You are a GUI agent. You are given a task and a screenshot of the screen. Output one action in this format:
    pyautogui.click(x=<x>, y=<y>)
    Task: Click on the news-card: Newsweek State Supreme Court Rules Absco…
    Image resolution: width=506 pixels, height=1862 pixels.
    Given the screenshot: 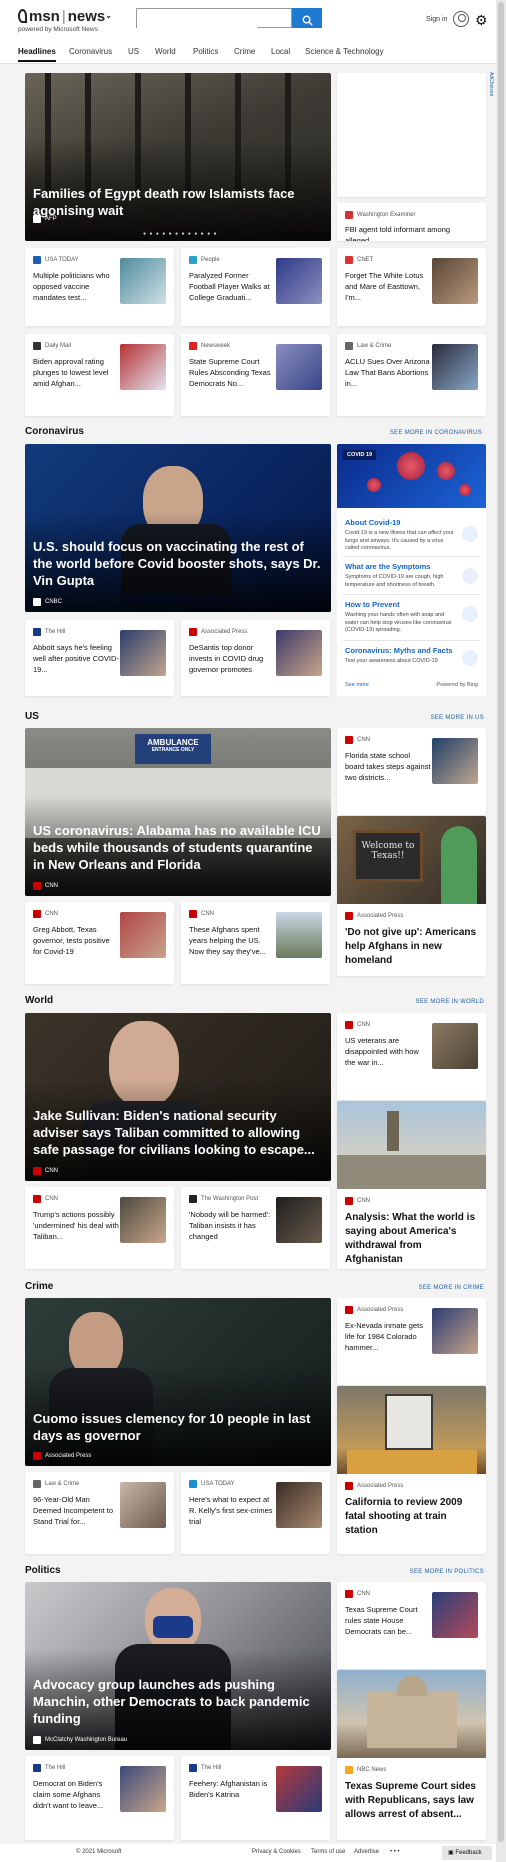 What is the action you would take?
    pyautogui.click(x=255, y=375)
    